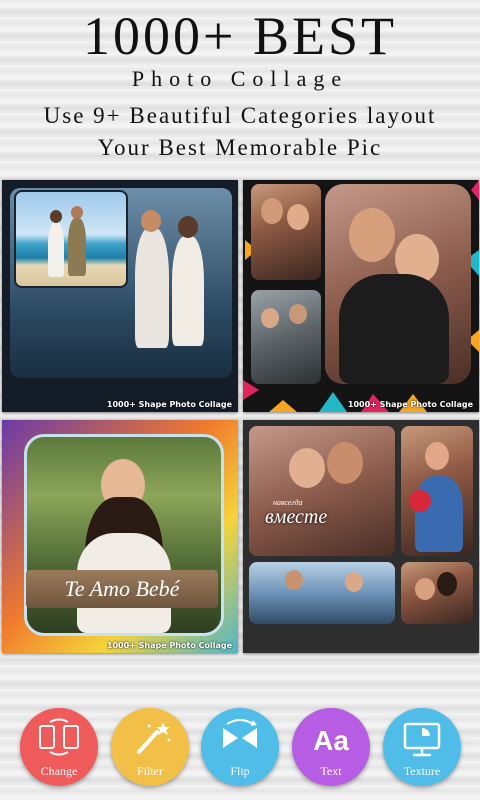 The height and width of the screenshot is (800, 480). Describe the element at coordinates (150, 771) in the screenshot. I see `filter-label: Filter` at that location.